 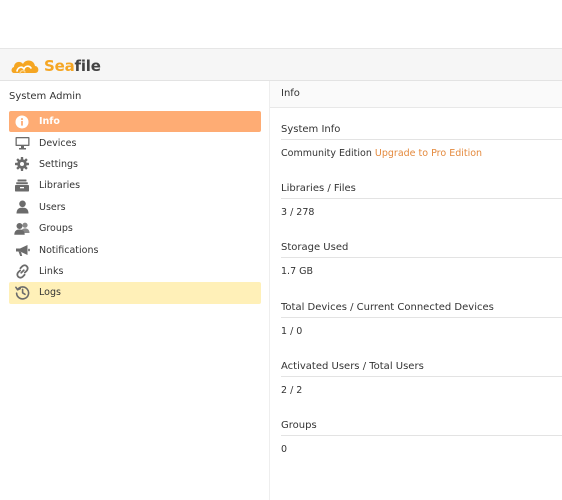 I want to click on gear-icon, so click(x=22, y=164).